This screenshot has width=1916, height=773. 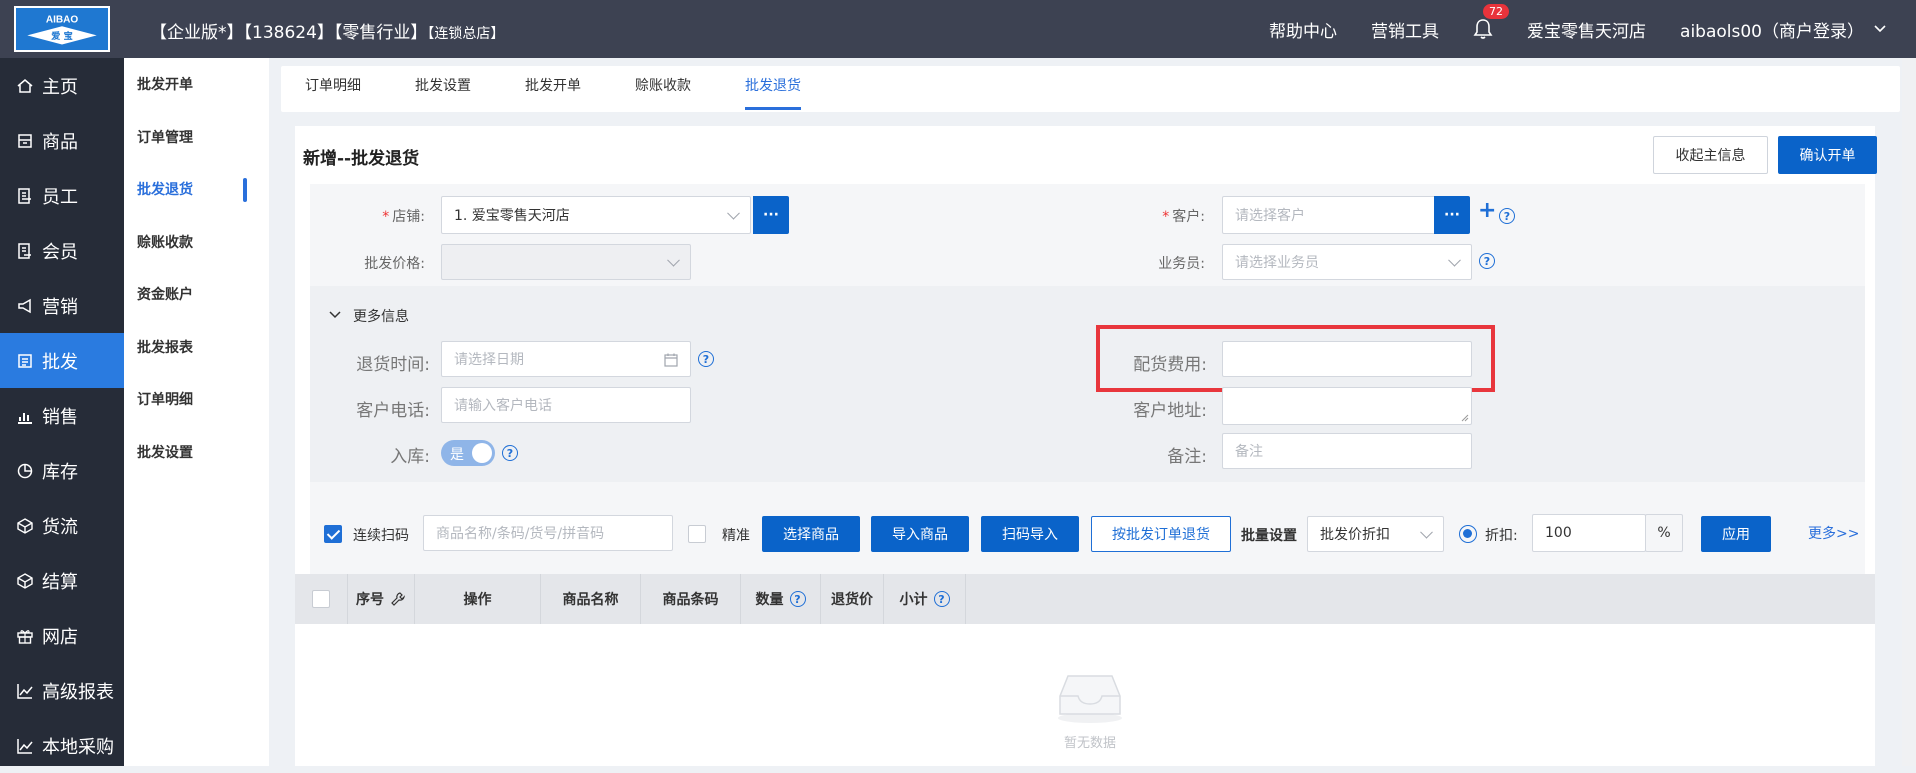 What do you see at coordinates (1589, 533) in the screenshot?
I see `discount-input: 100` at bounding box center [1589, 533].